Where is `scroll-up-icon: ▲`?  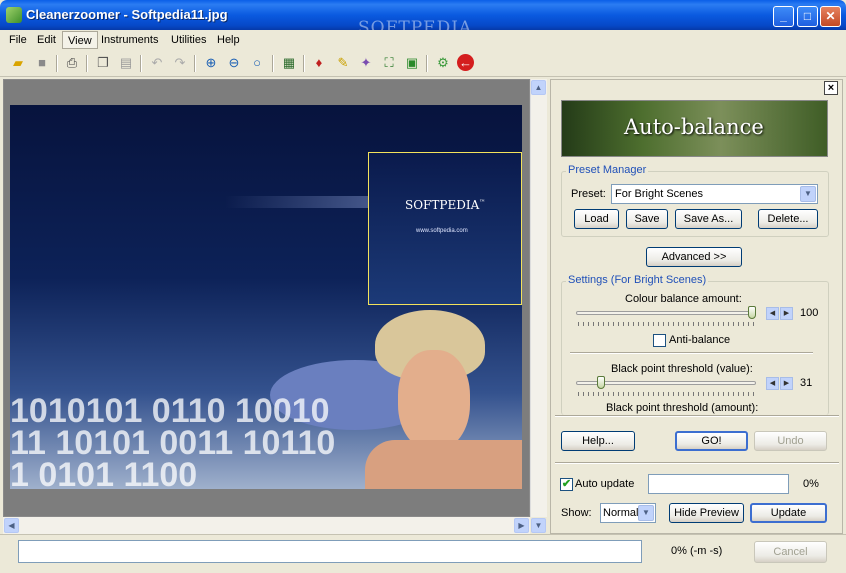 scroll-up-icon: ▲ is located at coordinates (538, 87).